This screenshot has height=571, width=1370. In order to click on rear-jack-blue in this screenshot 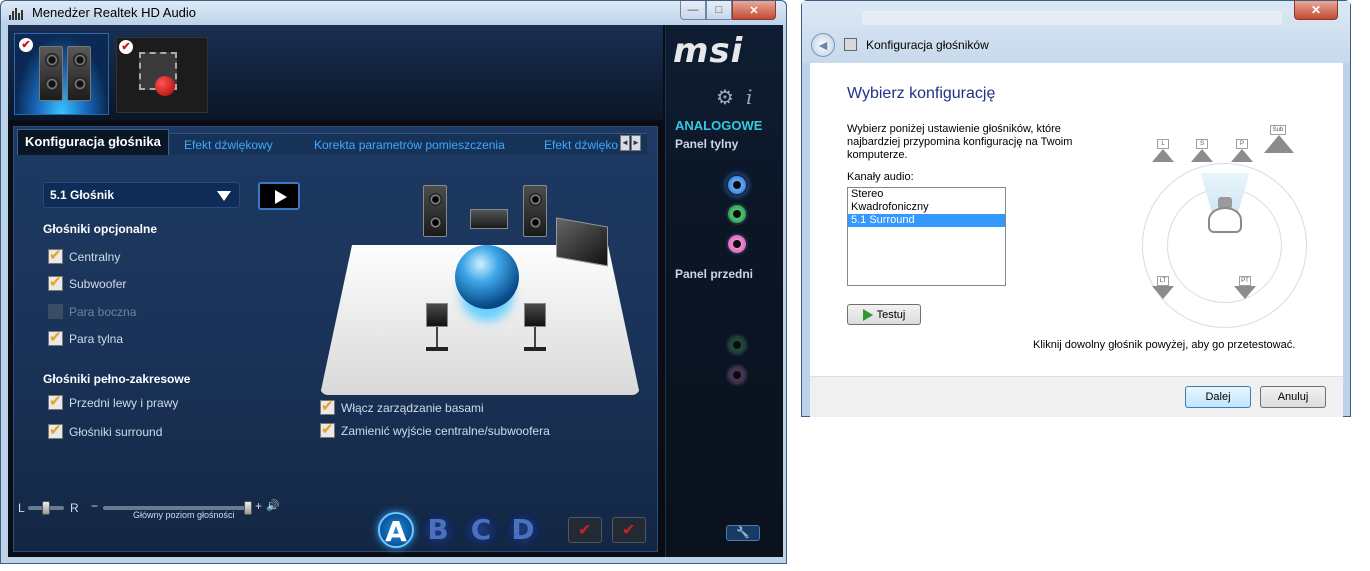, I will do `click(737, 185)`.